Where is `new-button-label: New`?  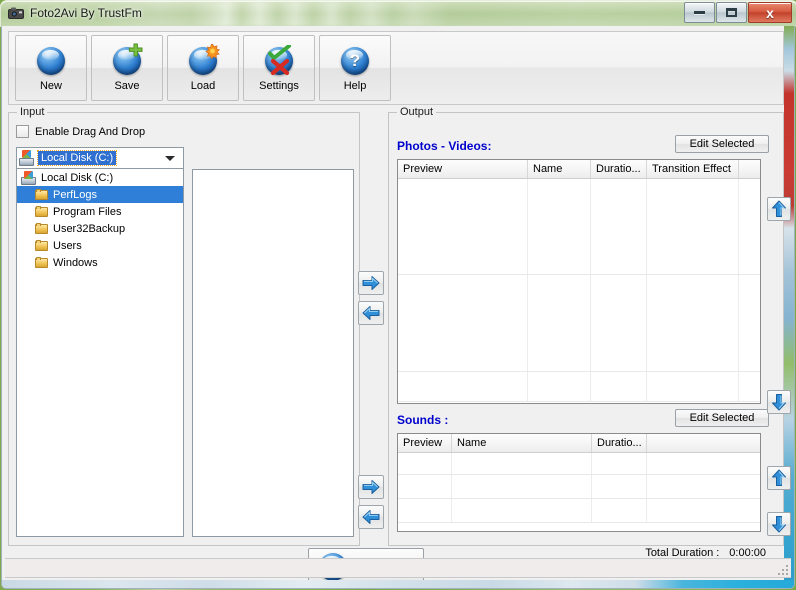
new-button-label: New is located at coordinates (50, 86).